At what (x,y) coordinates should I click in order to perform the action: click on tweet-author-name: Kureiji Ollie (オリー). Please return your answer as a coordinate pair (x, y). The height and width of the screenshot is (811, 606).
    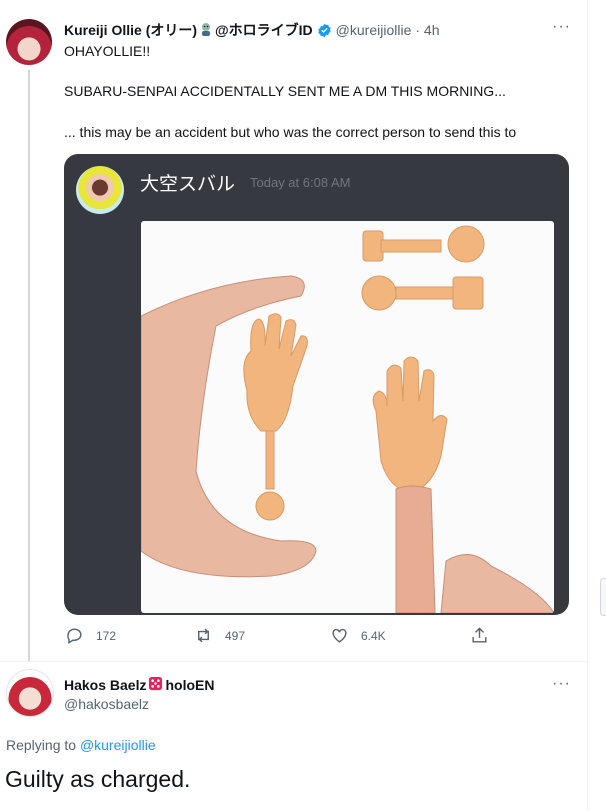
    Looking at the image, I should click on (130, 30).